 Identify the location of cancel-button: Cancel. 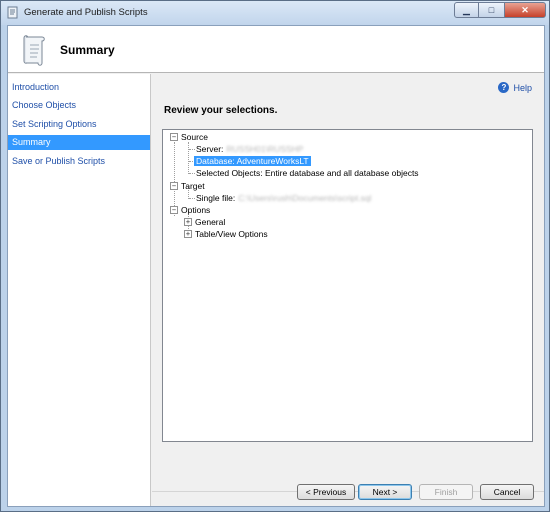
(507, 492).